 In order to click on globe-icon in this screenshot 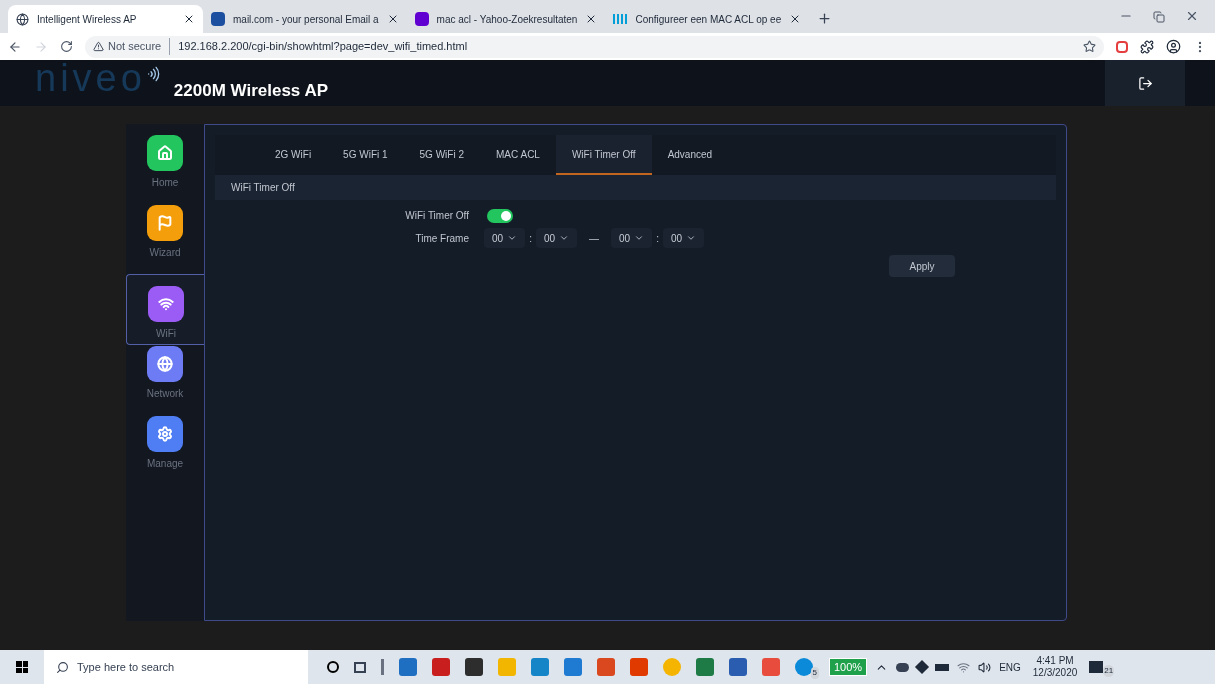, I will do `click(22, 19)`.